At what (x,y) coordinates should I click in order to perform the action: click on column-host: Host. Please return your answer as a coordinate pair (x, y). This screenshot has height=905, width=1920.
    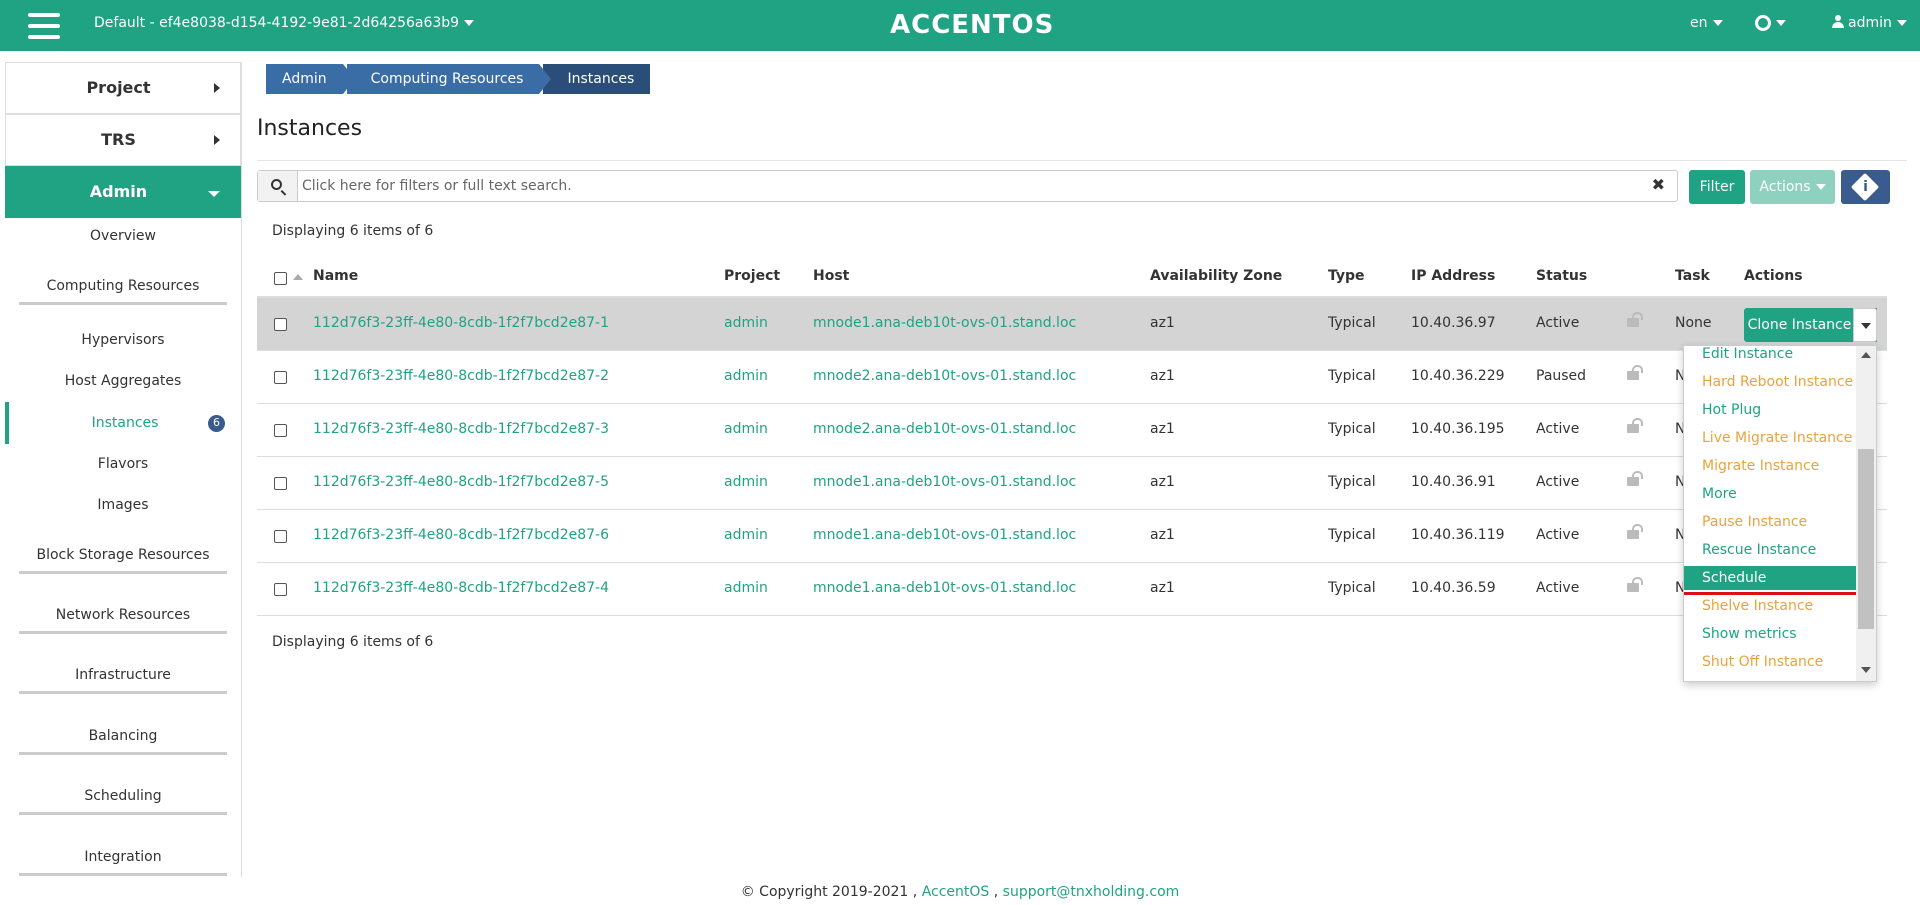
    Looking at the image, I should click on (831, 276).